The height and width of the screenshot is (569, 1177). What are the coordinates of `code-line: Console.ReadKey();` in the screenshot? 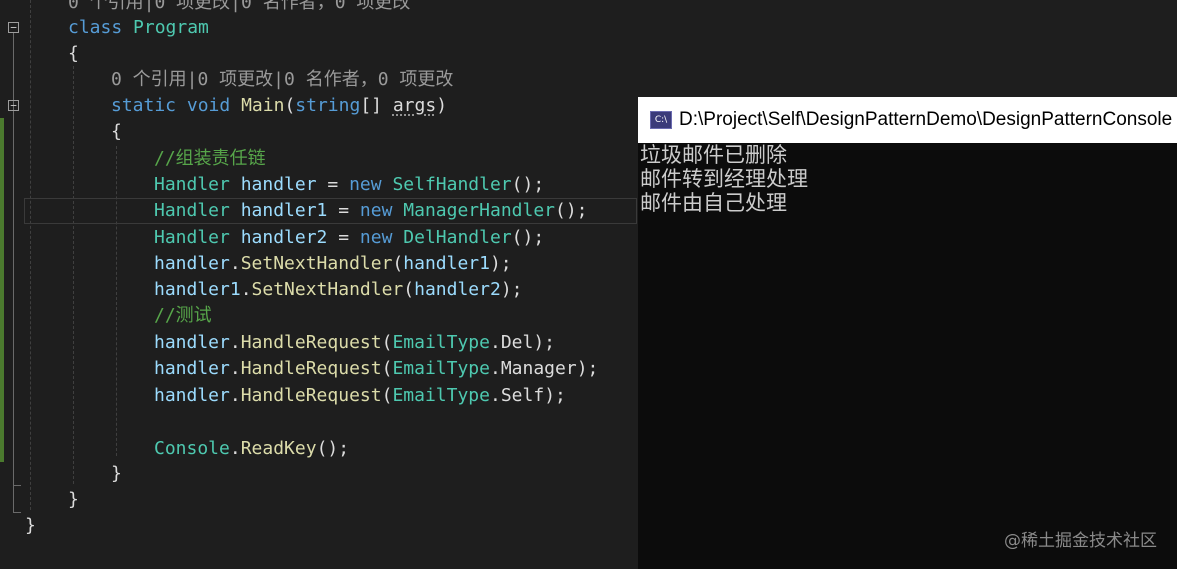 It's located at (251, 449).